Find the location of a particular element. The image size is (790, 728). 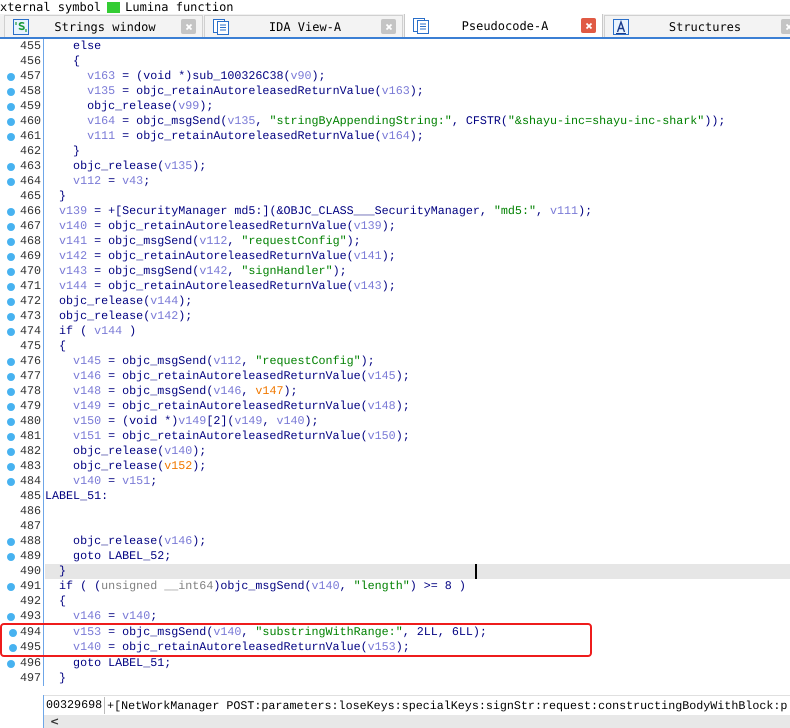

line-number: 459 is located at coordinates (30, 106).